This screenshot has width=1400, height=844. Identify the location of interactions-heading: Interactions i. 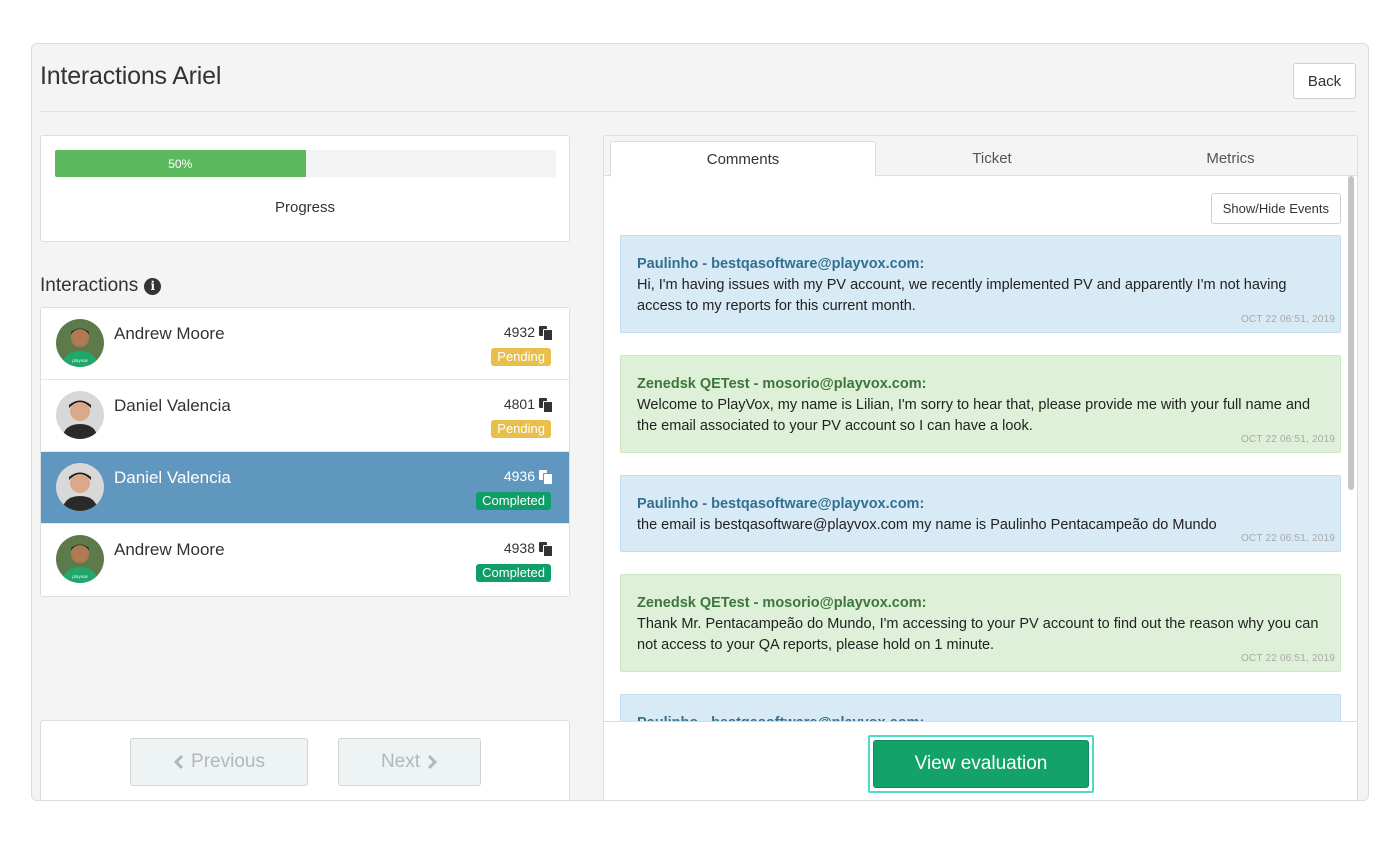
(101, 286).